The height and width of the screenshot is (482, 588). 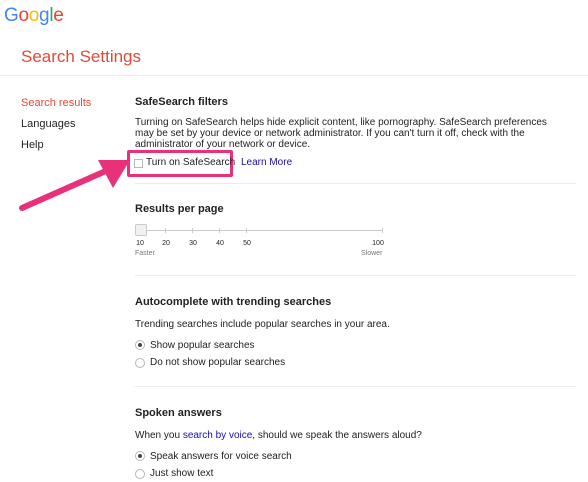 I want to click on safesearch-highlight-box: Turn on SafeSearch, so click(x=181, y=163).